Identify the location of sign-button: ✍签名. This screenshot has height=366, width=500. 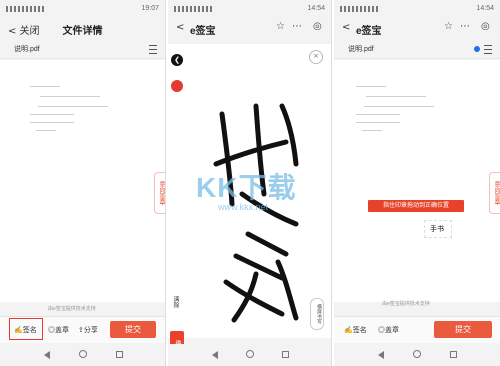
(355, 330).